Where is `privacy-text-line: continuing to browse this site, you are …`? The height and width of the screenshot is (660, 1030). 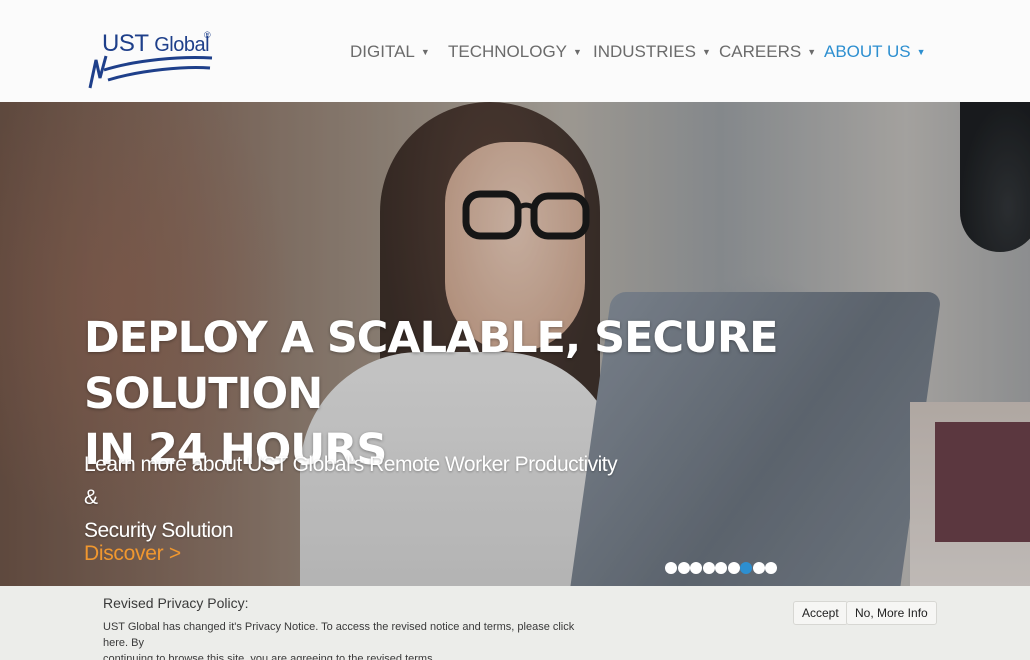
privacy-text-line: continuing to browse this site, you are … is located at coordinates (269, 656).